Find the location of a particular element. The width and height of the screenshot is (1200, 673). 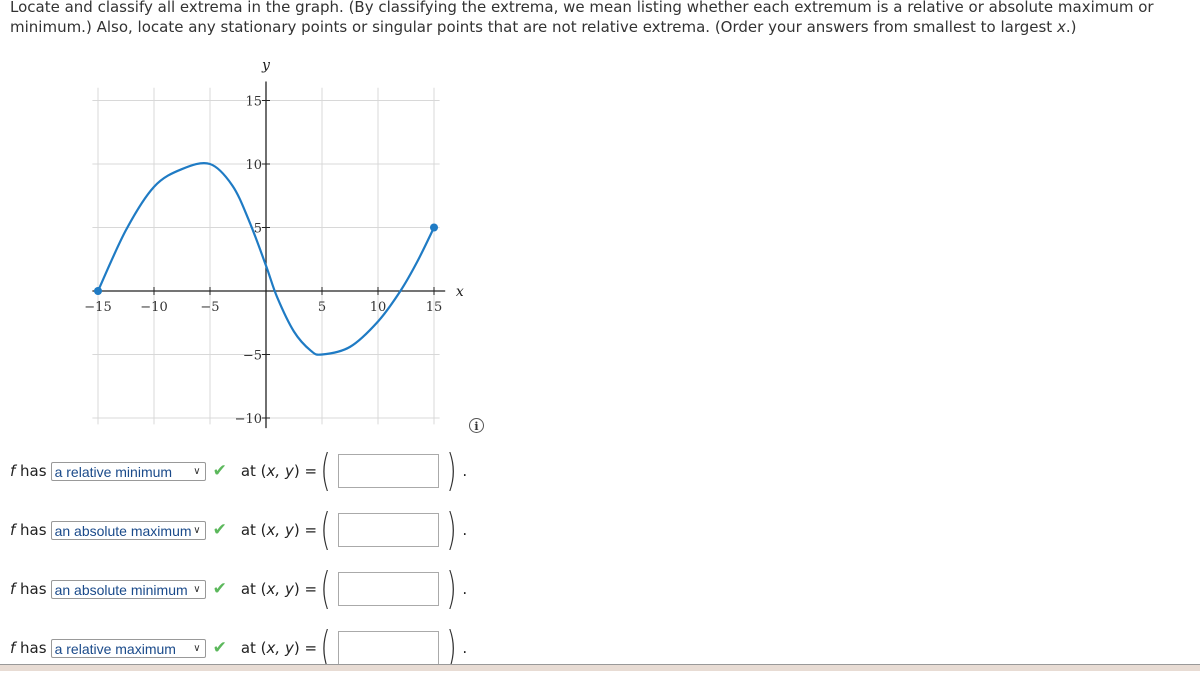

select-value: an absolute minimum is located at coordinates (121, 589).